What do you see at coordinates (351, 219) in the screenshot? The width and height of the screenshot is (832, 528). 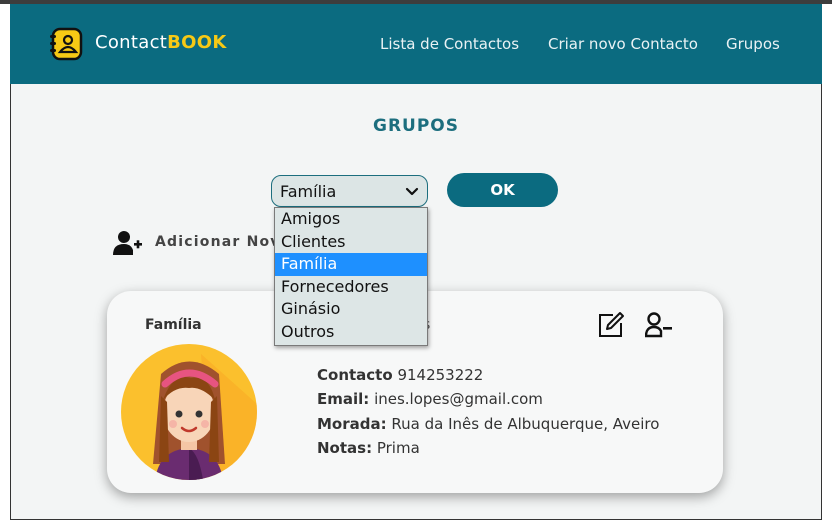 I see `dropdown-option-amigos: Amigos` at bounding box center [351, 219].